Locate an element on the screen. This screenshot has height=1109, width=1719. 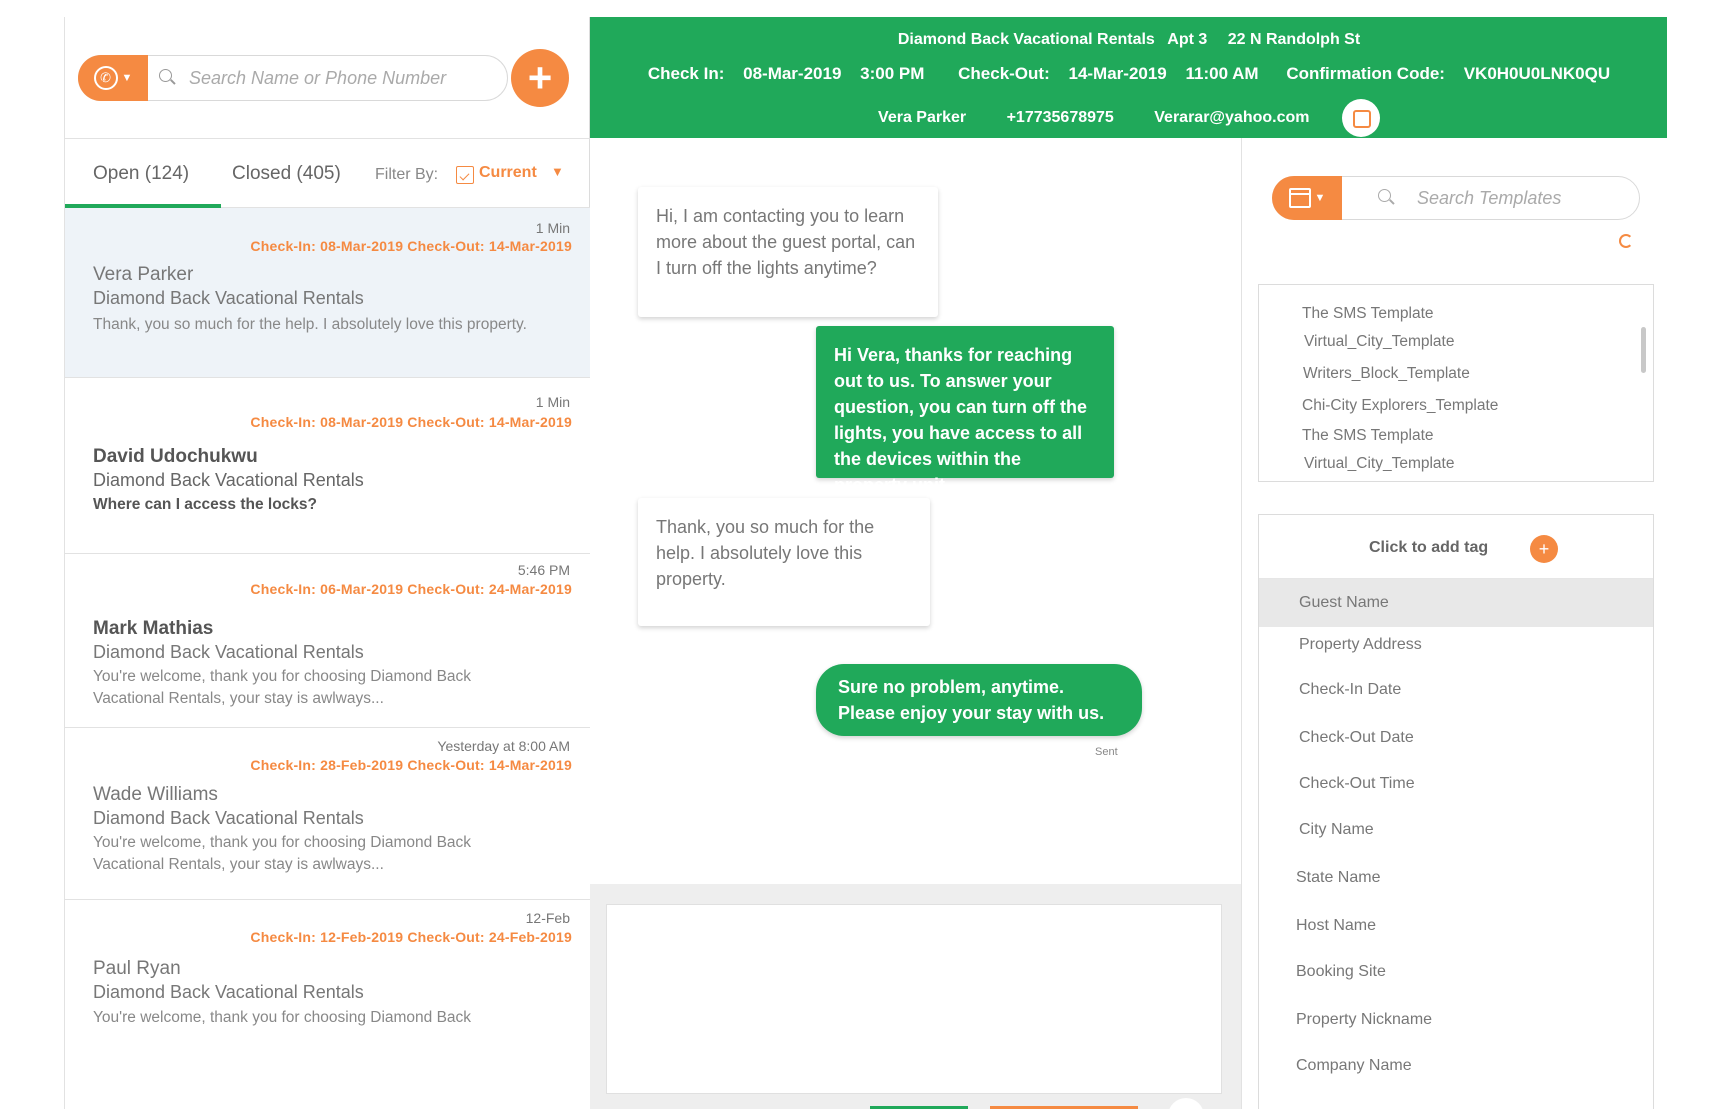
header-address: 22 N Randolph St is located at coordinates (1294, 39).